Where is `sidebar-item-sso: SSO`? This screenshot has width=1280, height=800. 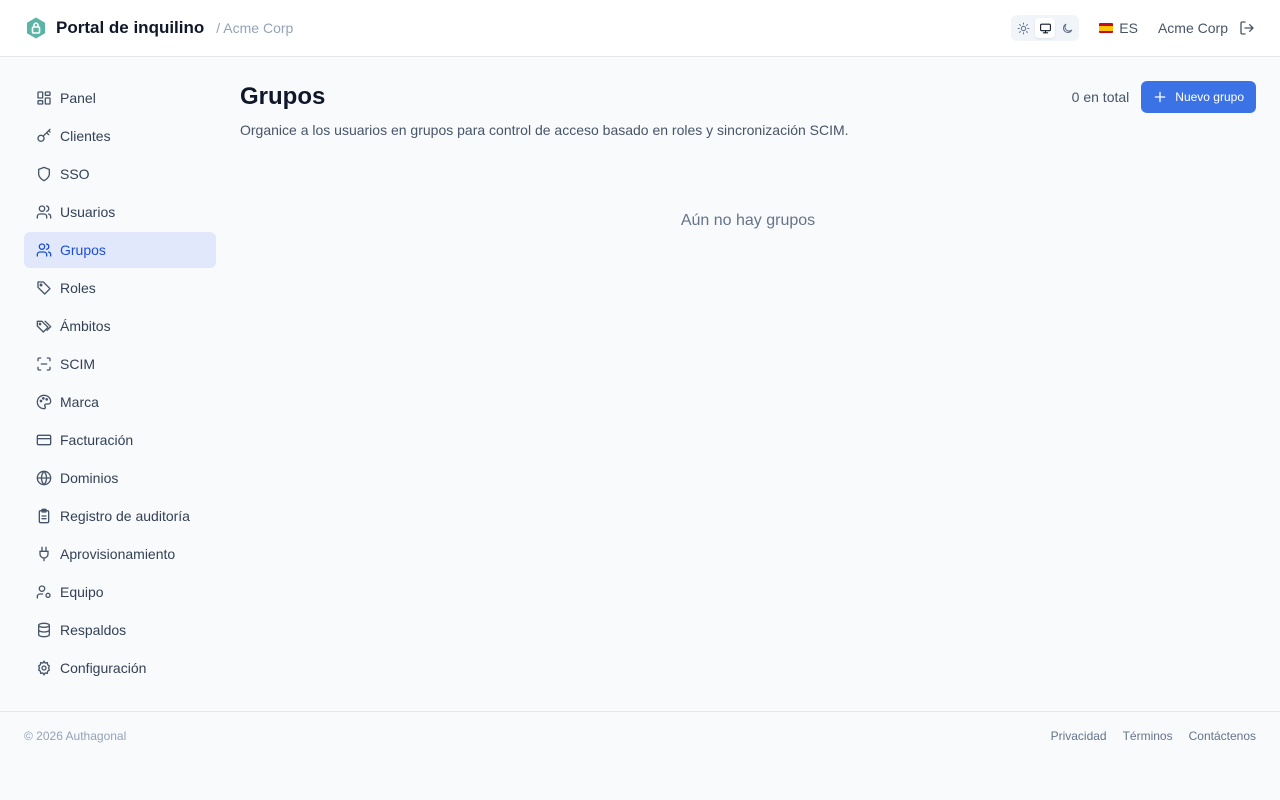
sidebar-item-sso: SSO is located at coordinates (120, 174).